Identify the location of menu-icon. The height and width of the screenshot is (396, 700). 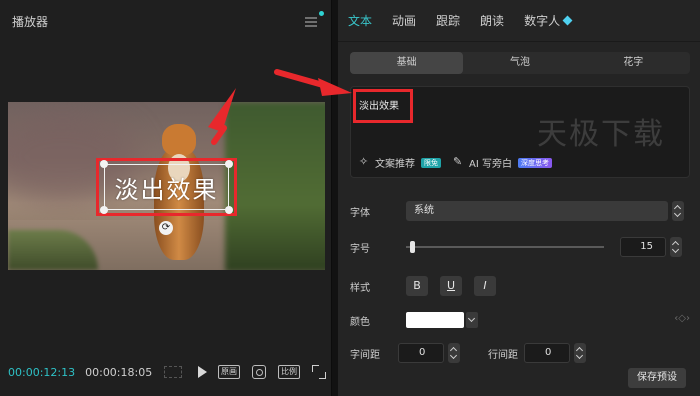
(314, 19).